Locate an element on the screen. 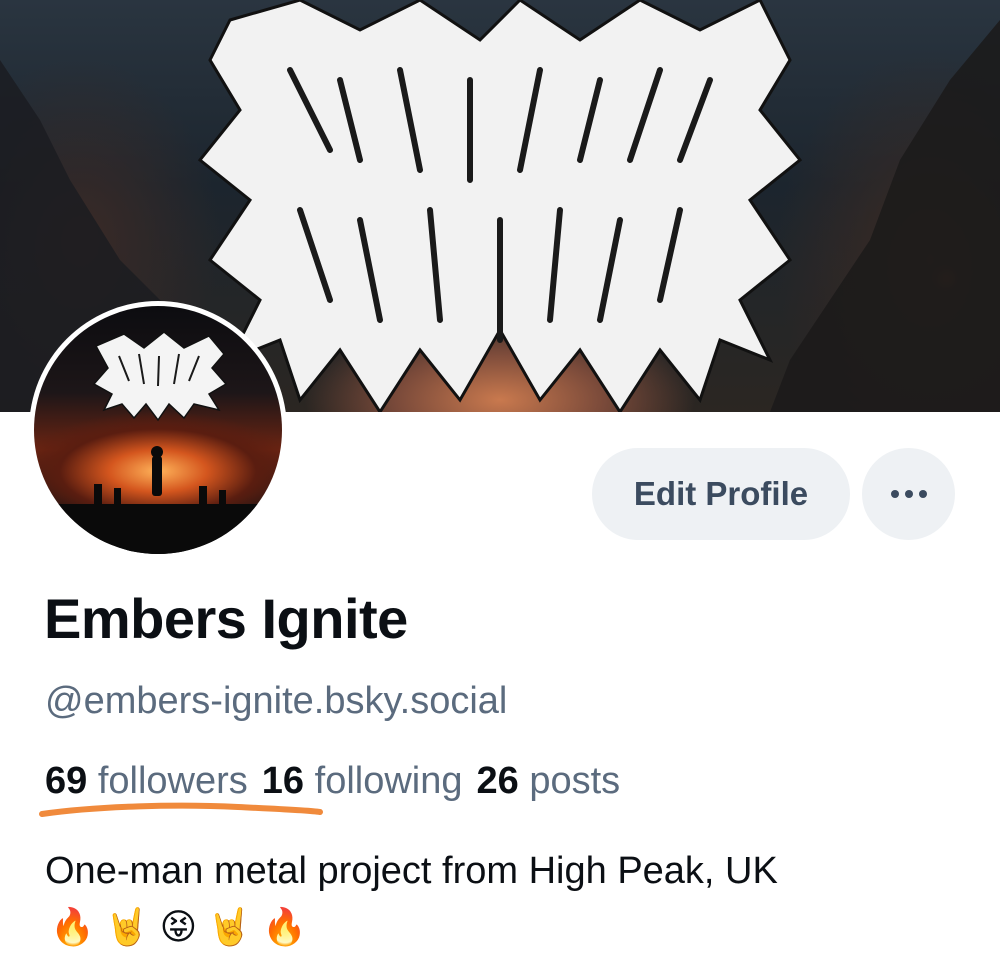 Image resolution: width=1000 pixels, height=967 pixels. more-options-button is located at coordinates (908, 494).